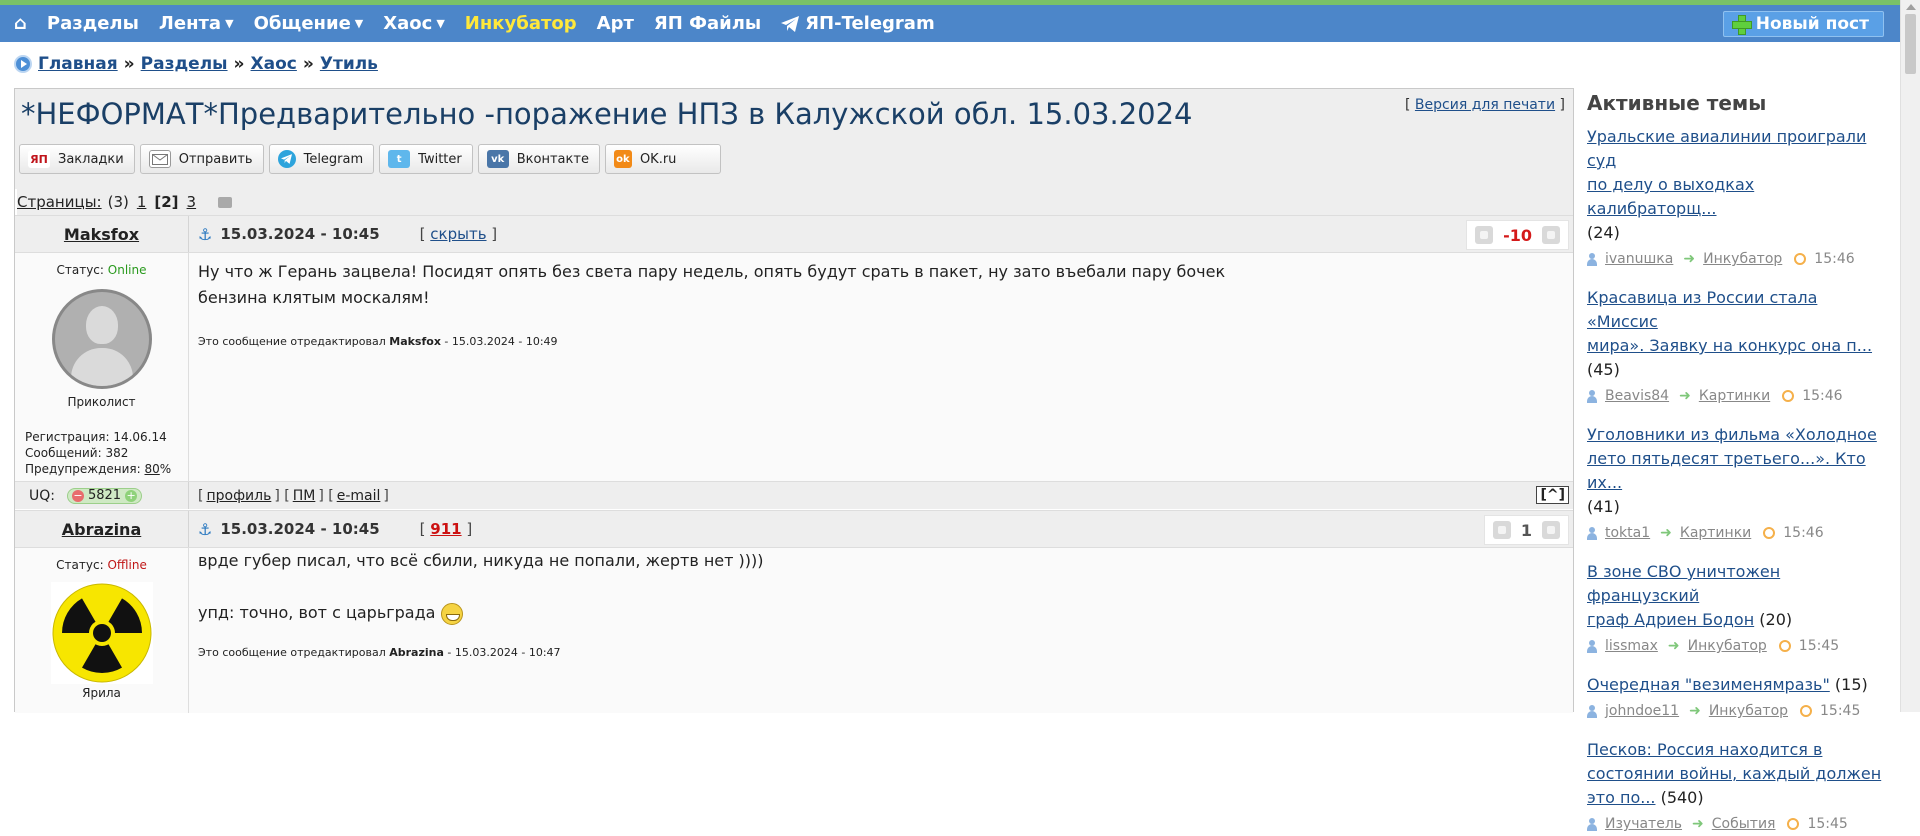 This screenshot has width=1920, height=836. Describe the element at coordinates (93, 23) in the screenshot. I see `nav-sections: Разделы` at that location.